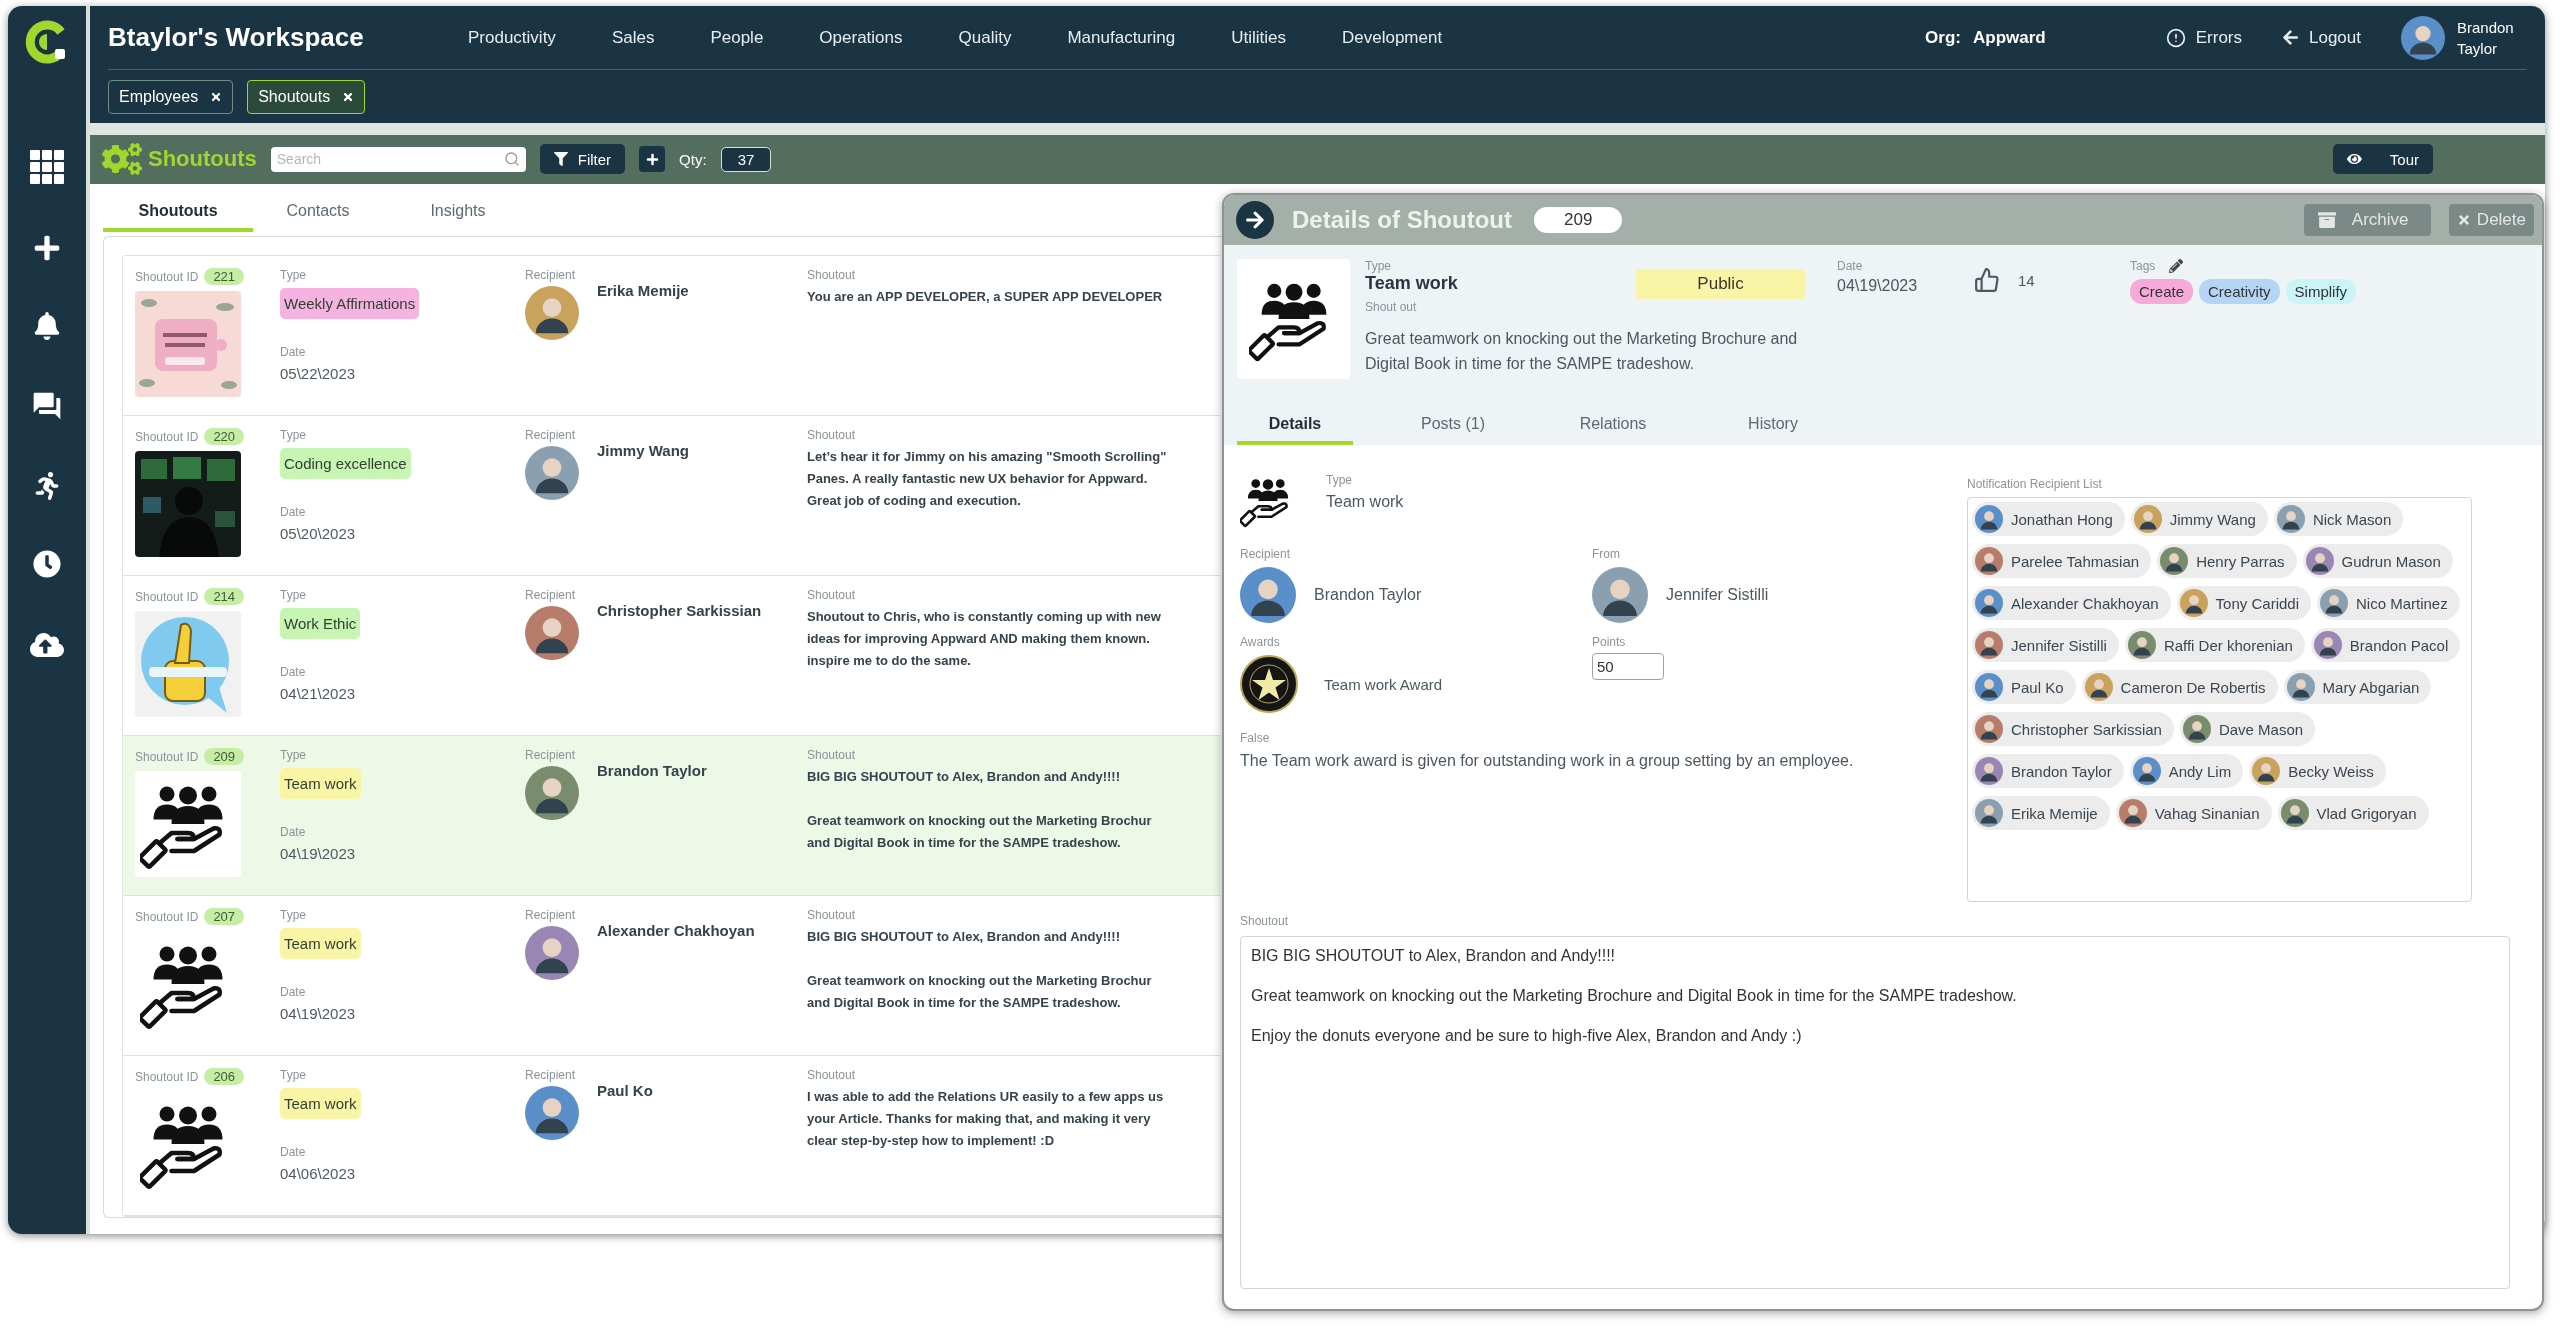 Image resolution: width=2560 pixels, height=1331 pixels. I want to click on nav-item: Quality, so click(985, 37).